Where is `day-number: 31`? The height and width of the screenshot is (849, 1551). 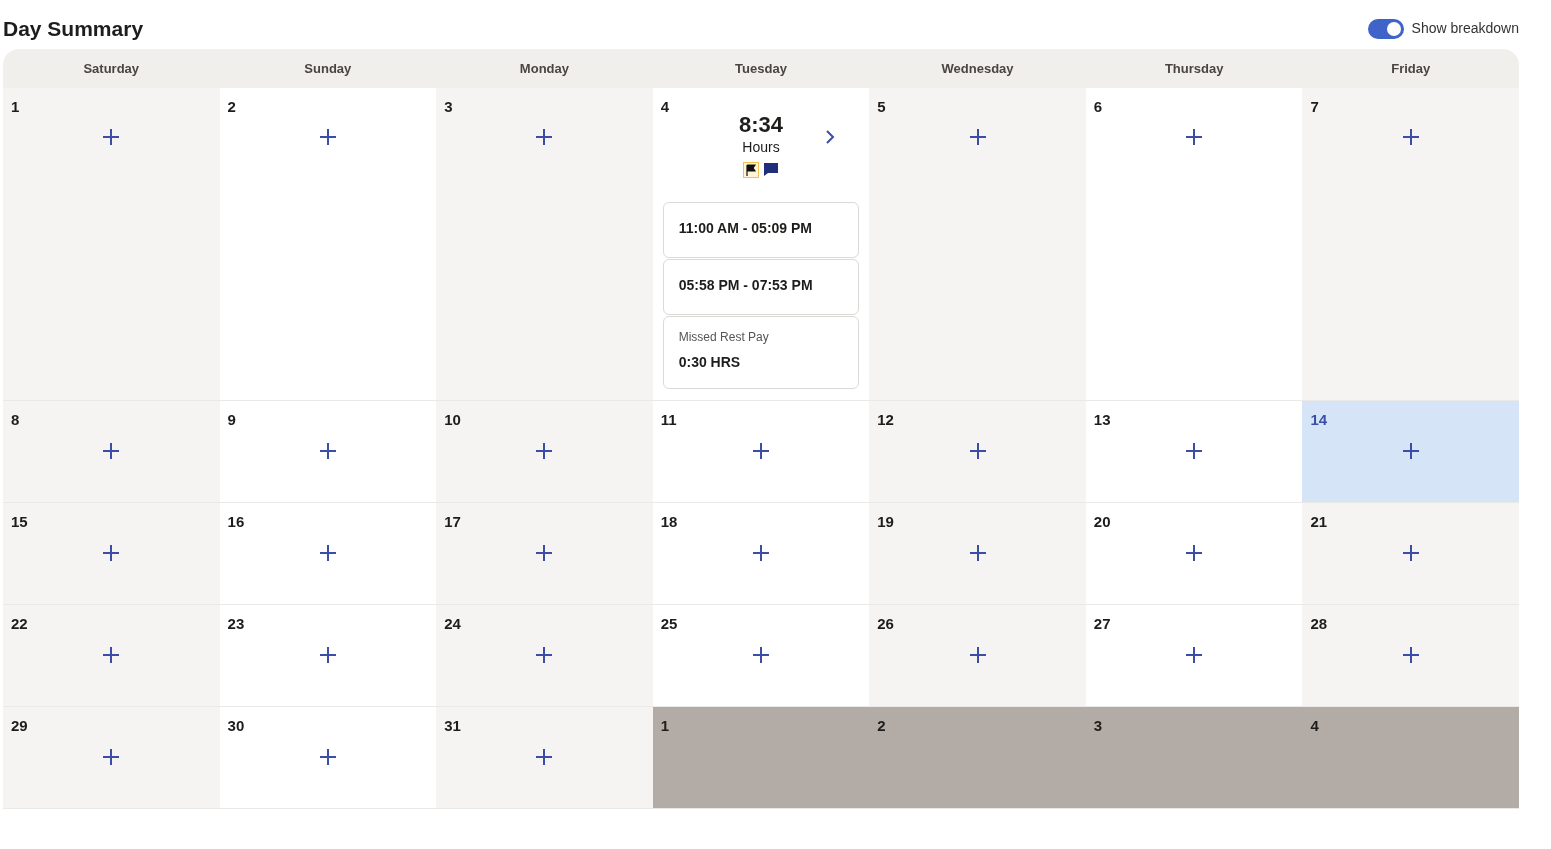
day-number: 31 is located at coordinates (452, 725).